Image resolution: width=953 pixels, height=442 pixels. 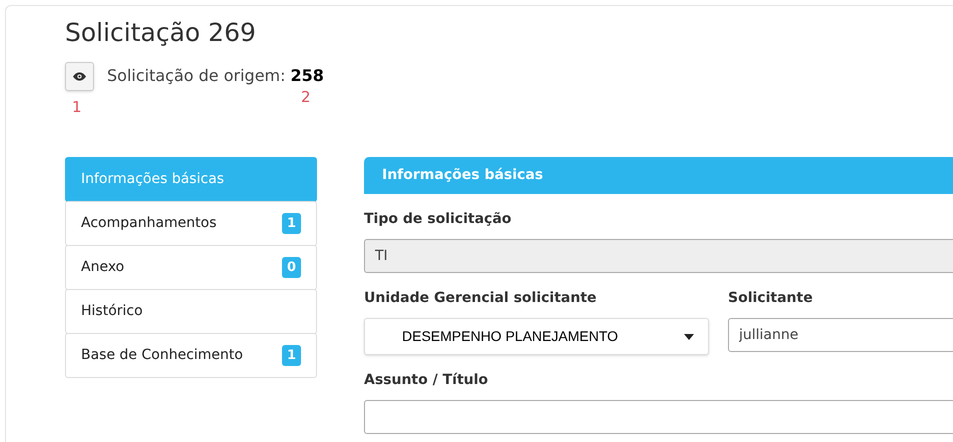 I want to click on origin-label: Solicitação de origem:, so click(x=196, y=76).